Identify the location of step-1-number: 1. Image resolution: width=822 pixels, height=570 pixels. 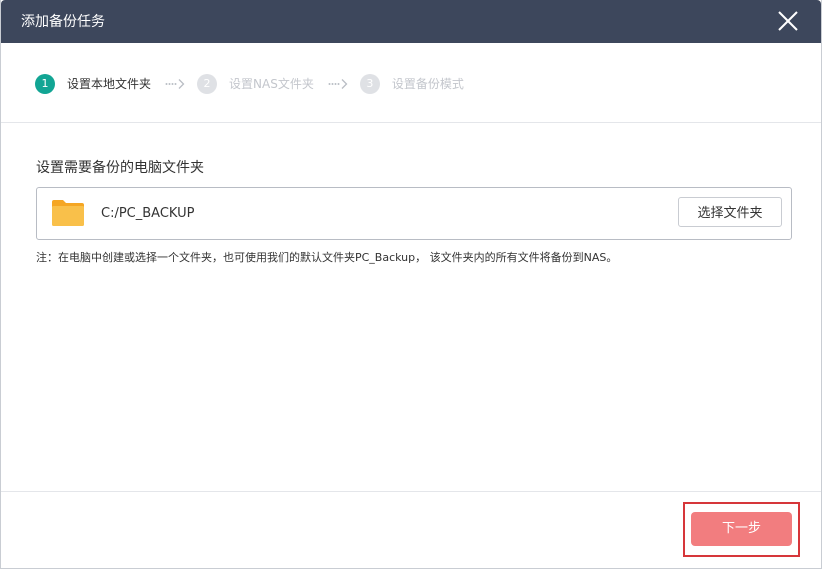
(45, 84).